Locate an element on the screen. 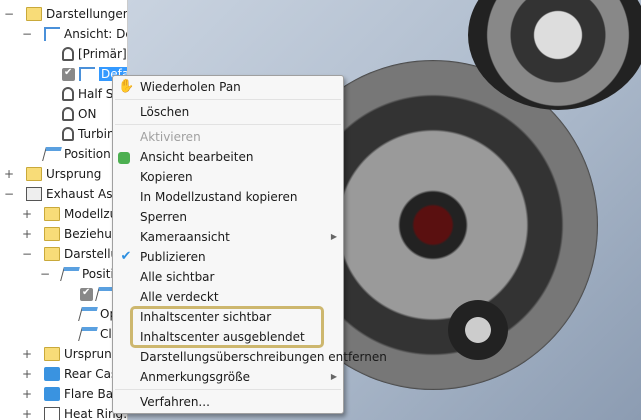  checkmark-icon: ✔ is located at coordinates (126, 256).